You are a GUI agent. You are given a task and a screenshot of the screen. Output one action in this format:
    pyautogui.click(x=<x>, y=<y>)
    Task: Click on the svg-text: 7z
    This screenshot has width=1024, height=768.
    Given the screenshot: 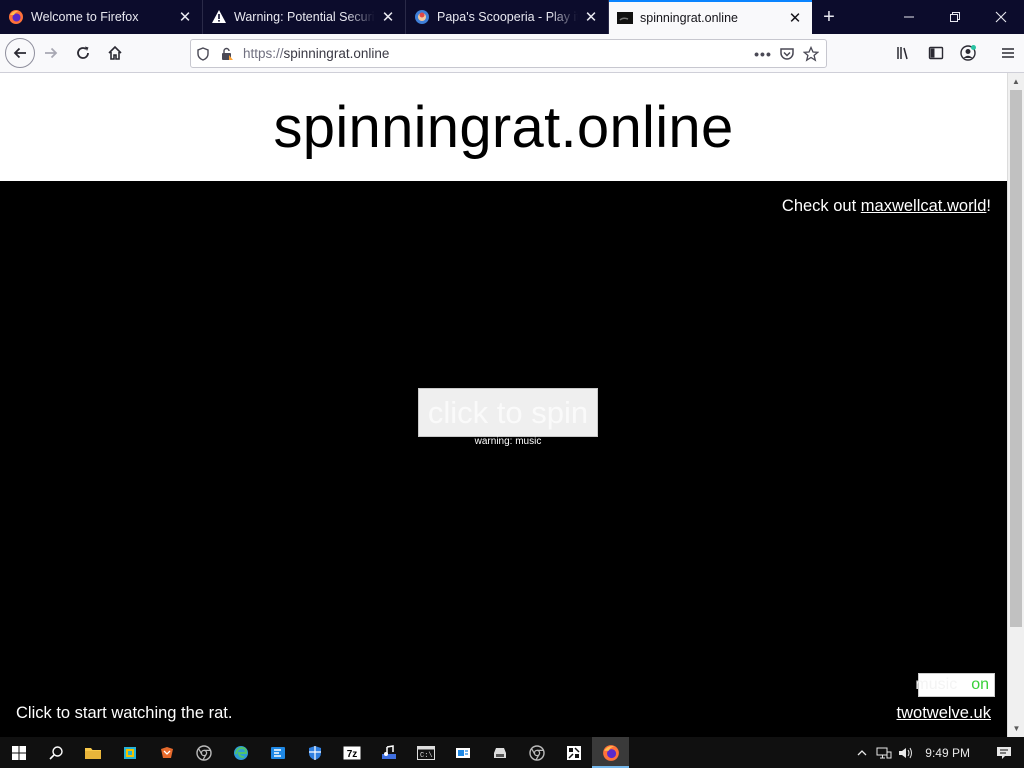 What is the action you would take?
    pyautogui.click(x=351, y=754)
    